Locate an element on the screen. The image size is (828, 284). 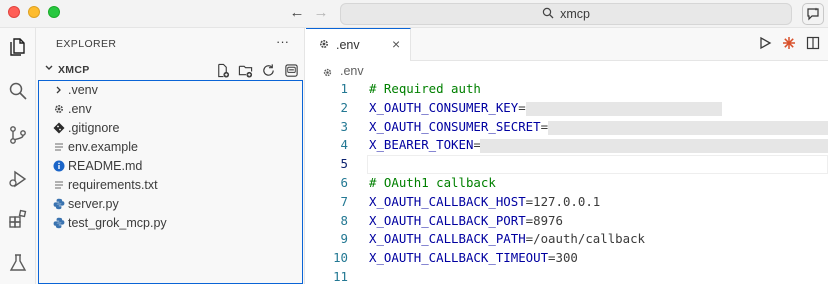
tree-item-requirements: requirements.txt is located at coordinates (170, 185).